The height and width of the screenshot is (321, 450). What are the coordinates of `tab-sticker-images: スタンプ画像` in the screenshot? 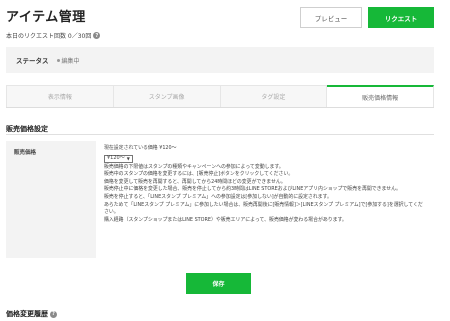 It's located at (167, 96).